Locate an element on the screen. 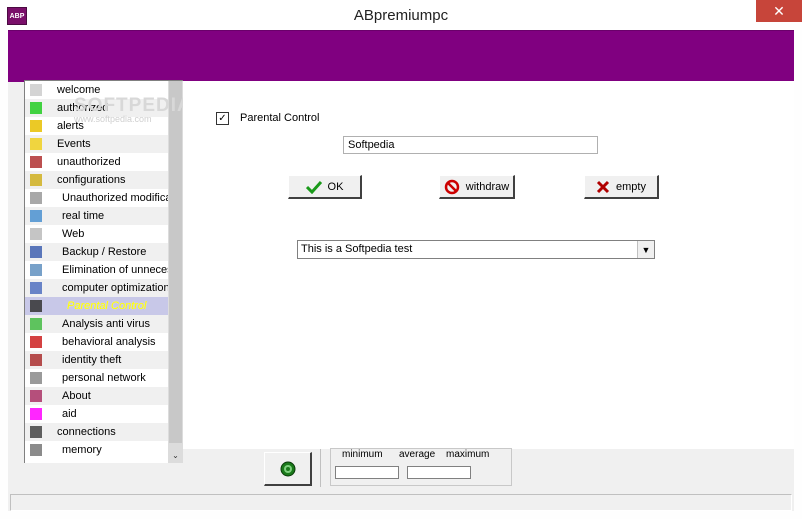 This screenshot has width=802, height=519. red-x-icon is located at coordinates (603, 186).